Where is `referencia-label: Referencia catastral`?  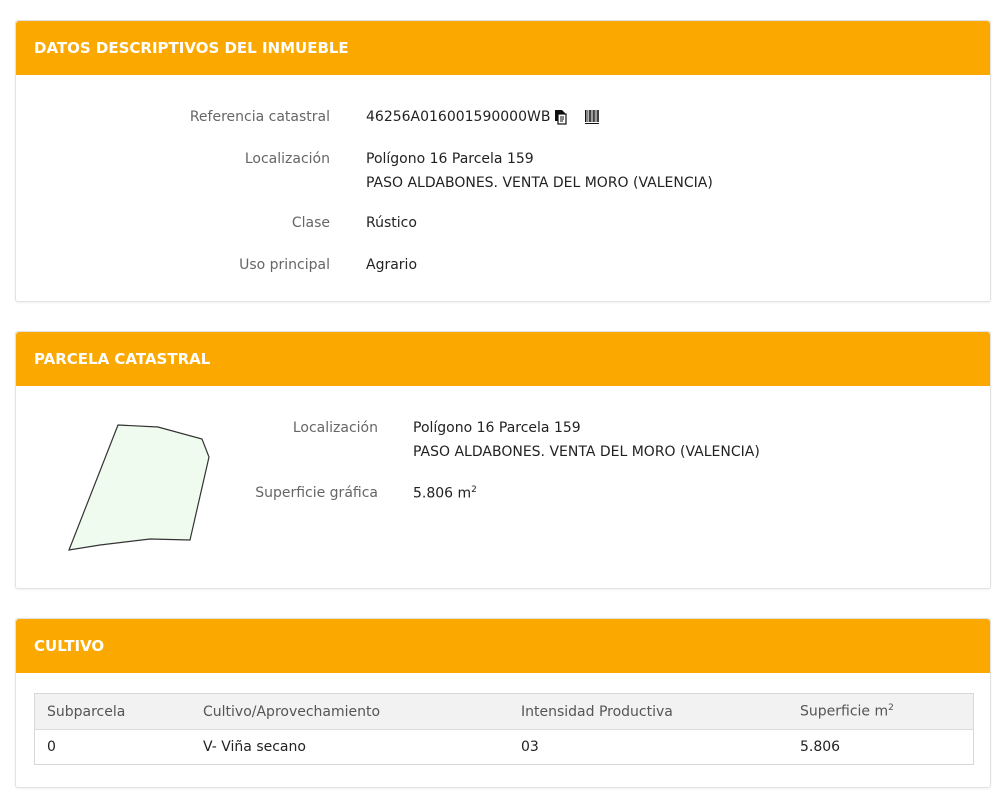 referencia-label: Referencia catastral is located at coordinates (259, 117).